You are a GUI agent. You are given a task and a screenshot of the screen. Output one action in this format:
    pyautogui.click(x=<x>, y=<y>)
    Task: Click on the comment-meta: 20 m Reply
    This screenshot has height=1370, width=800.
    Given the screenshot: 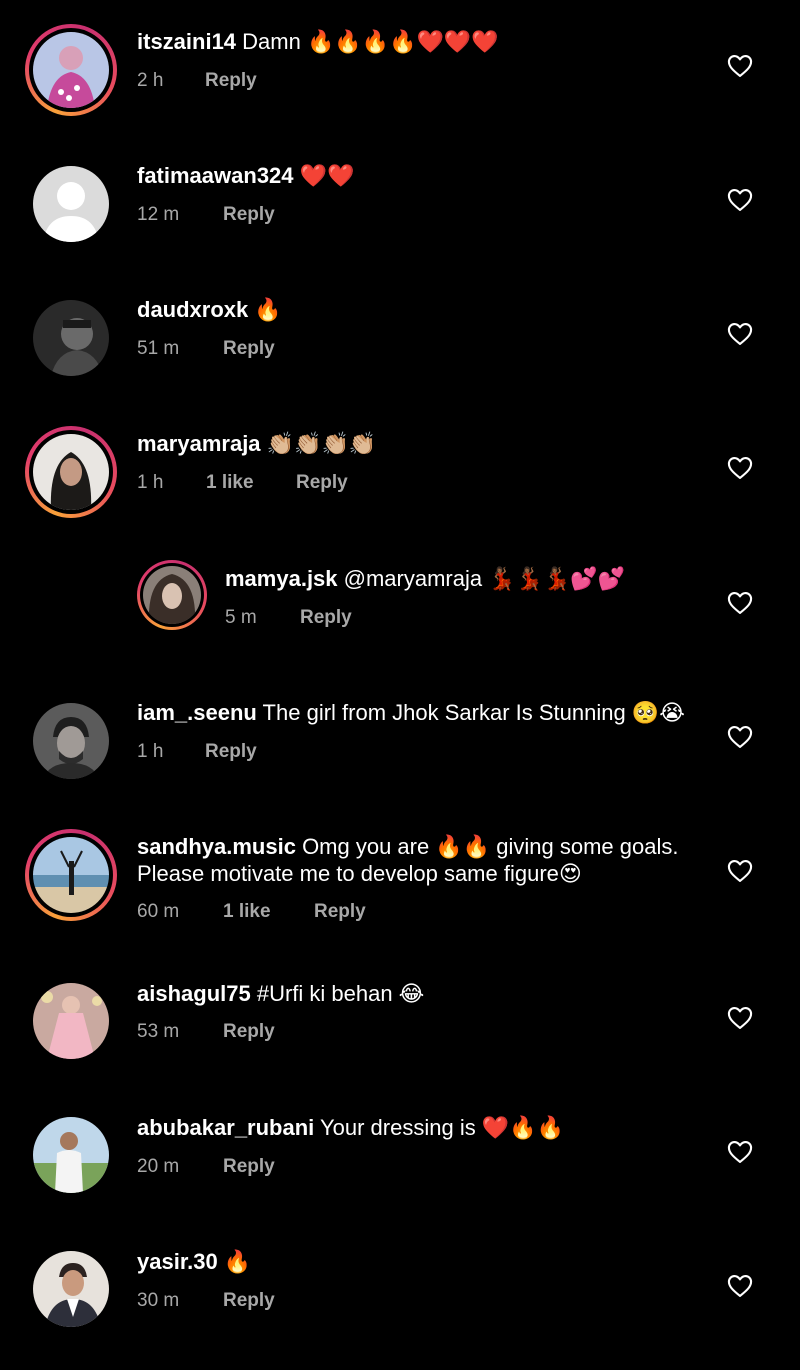 What is the action you would take?
    pyautogui.click(x=206, y=1167)
    